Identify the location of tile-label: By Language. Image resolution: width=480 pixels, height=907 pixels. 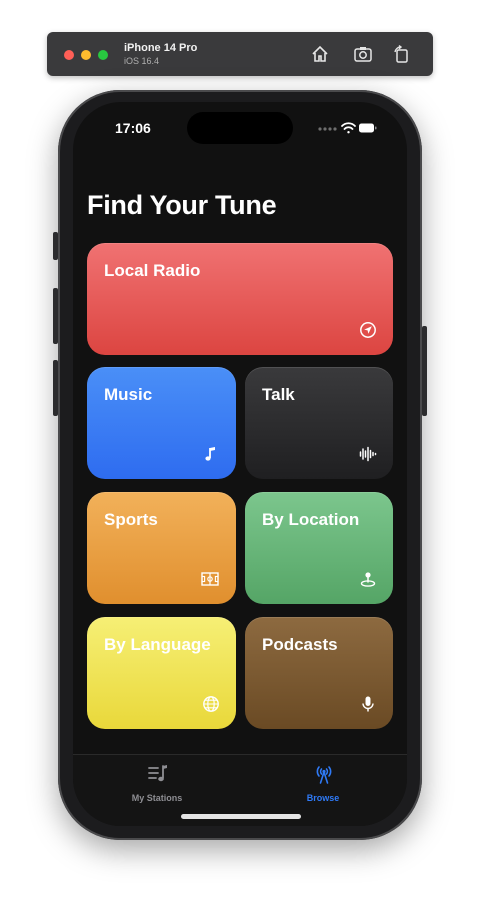
(157, 644).